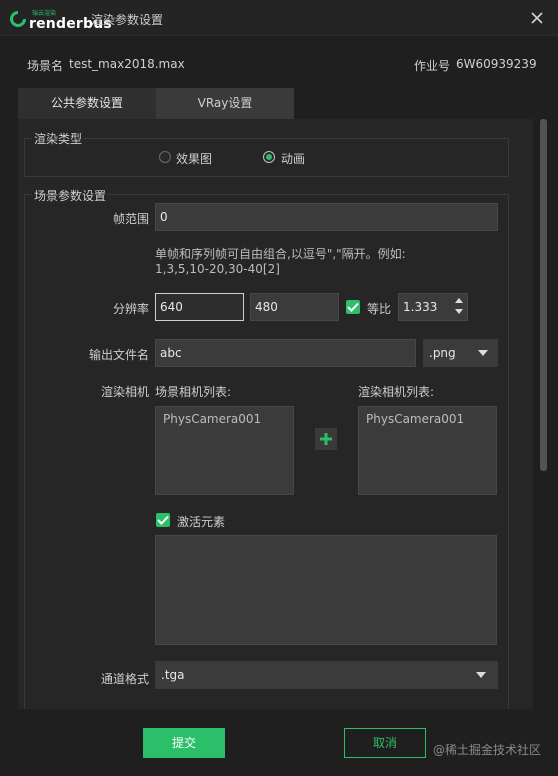 The height and width of the screenshot is (776, 558). Describe the element at coordinates (385, 743) in the screenshot. I see `cancel-button: 取消` at that location.